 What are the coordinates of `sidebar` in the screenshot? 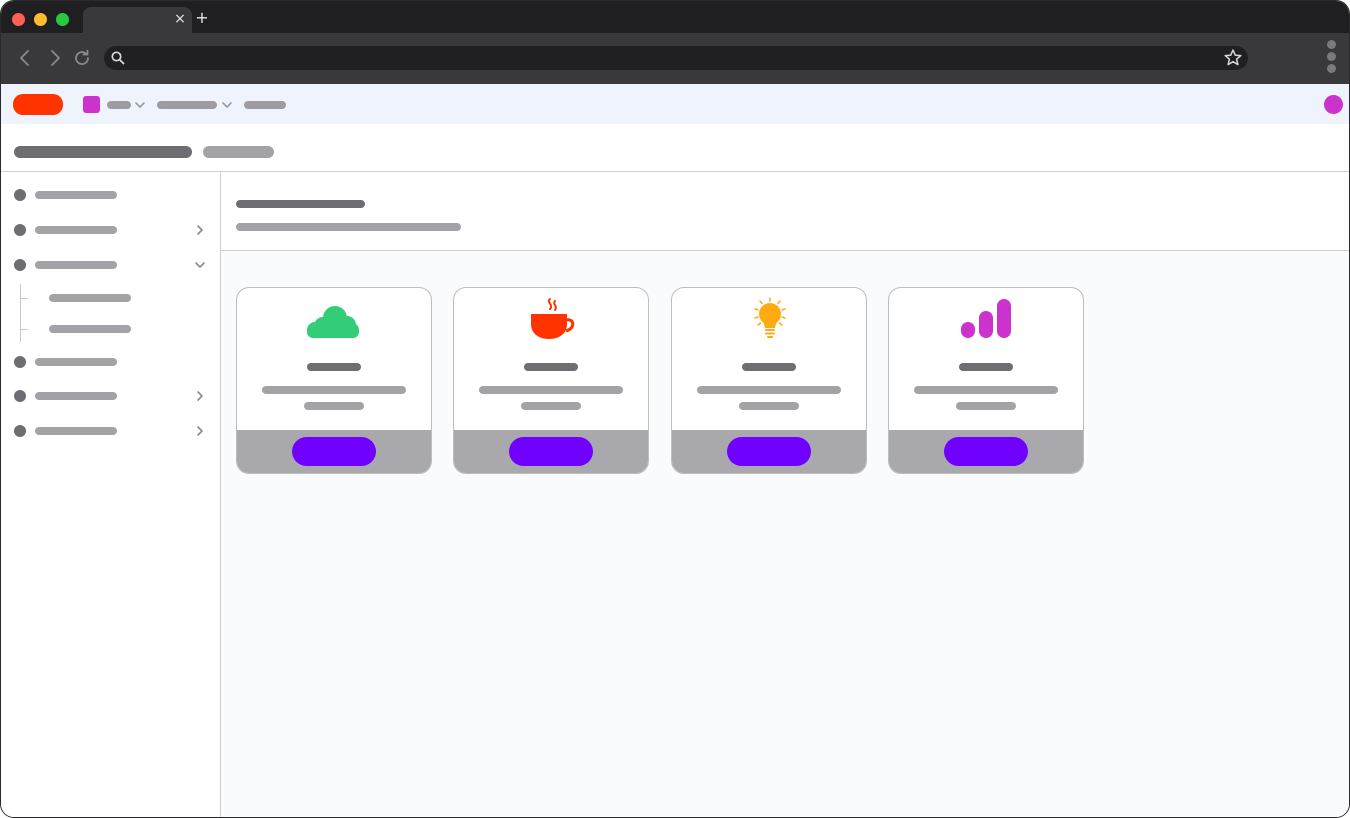 It's located at (111, 494).